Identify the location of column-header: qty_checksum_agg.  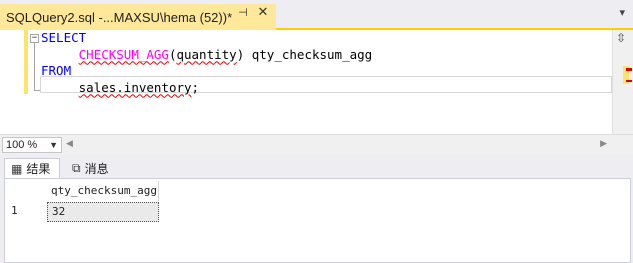
(103, 191).